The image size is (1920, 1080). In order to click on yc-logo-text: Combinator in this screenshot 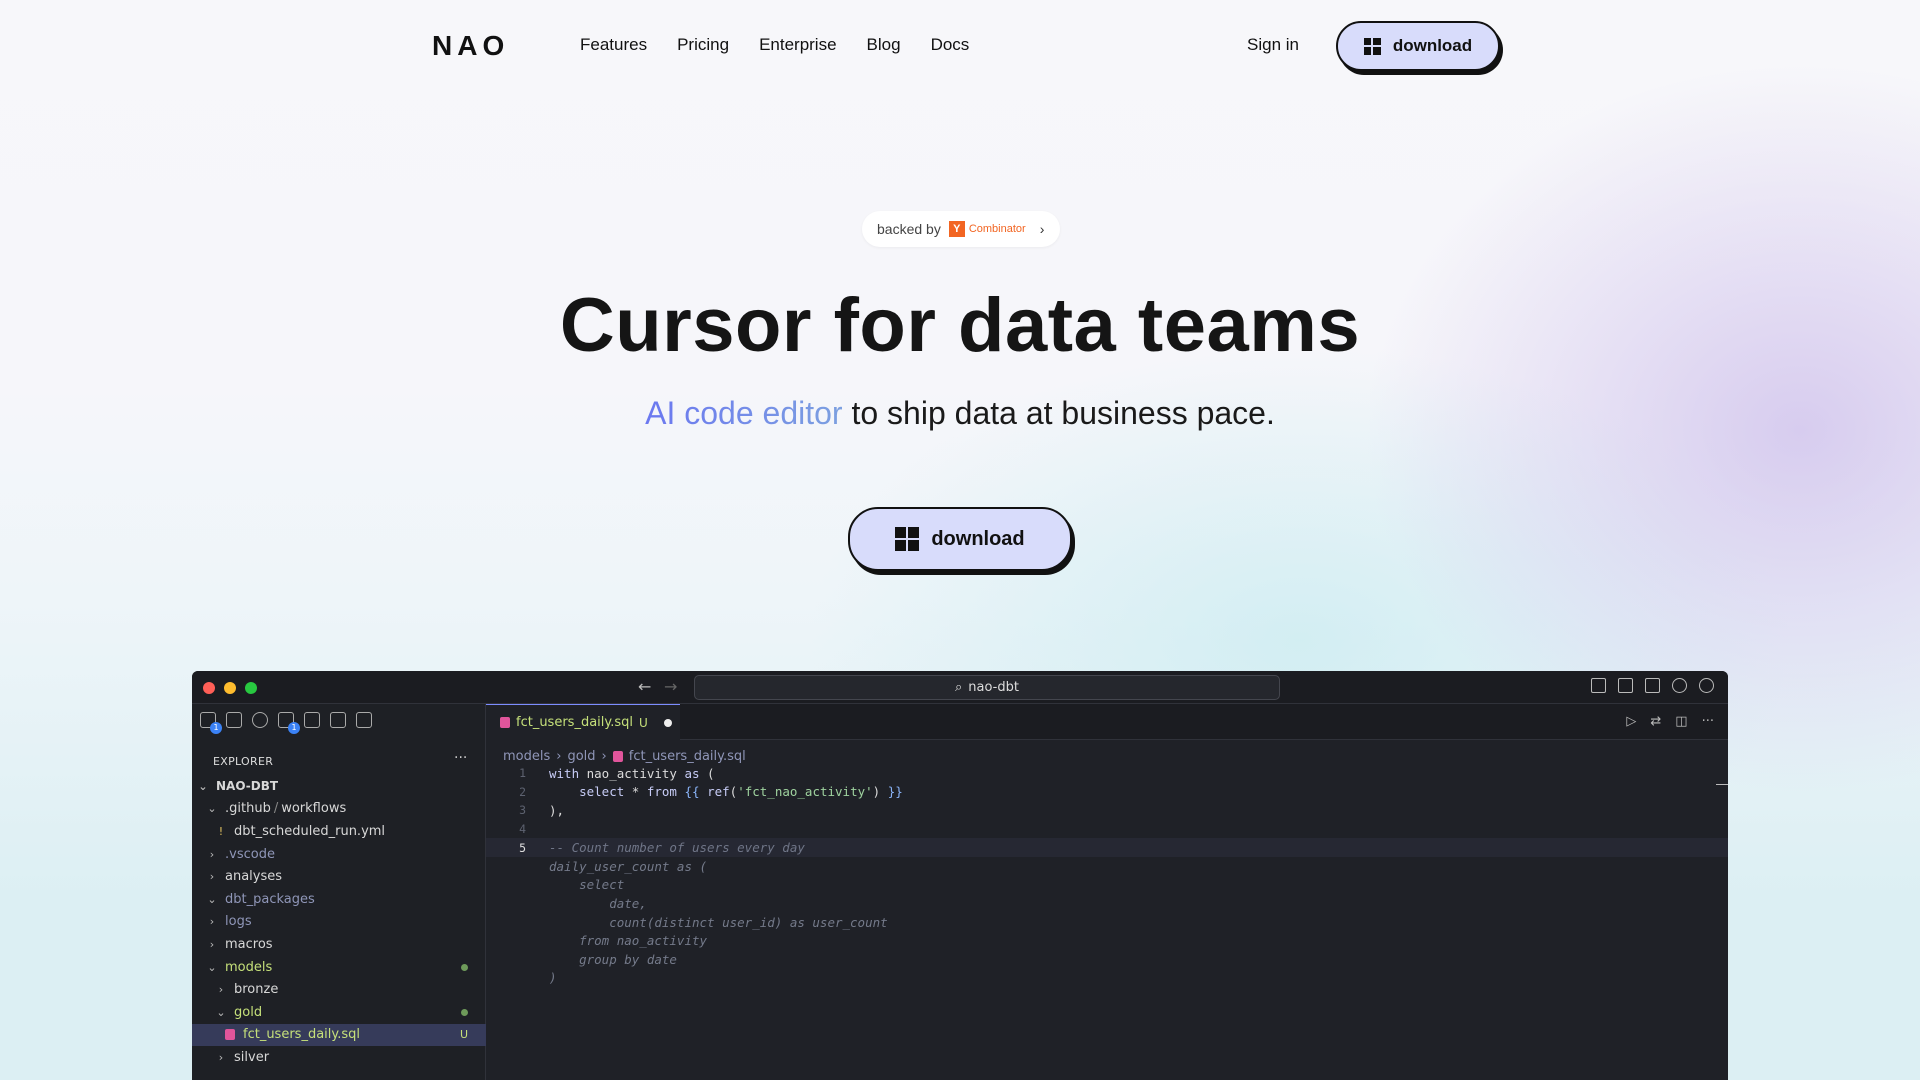, I will do `click(997, 229)`.